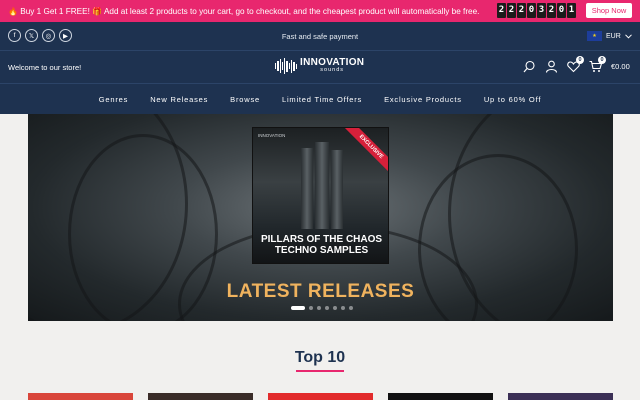 The height and width of the screenshot is (400, 640). What do you see at coordinates (55, 11) in the screenshot?
I see `promo-headline: Buy 1 Get 1 FREE!` at bounding box center [55, 11].